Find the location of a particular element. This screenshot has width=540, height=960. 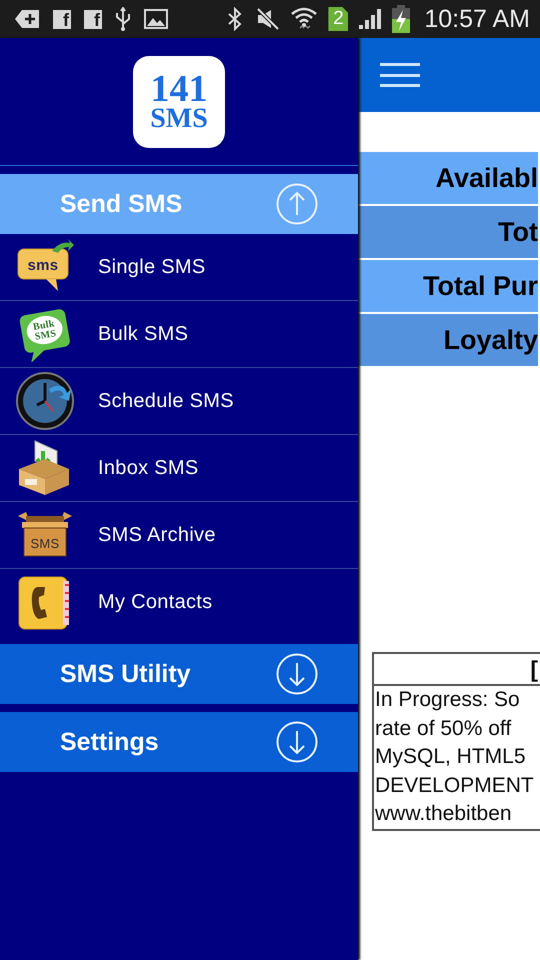

section-header: SMS Utility is located at coordinates (179, 674).